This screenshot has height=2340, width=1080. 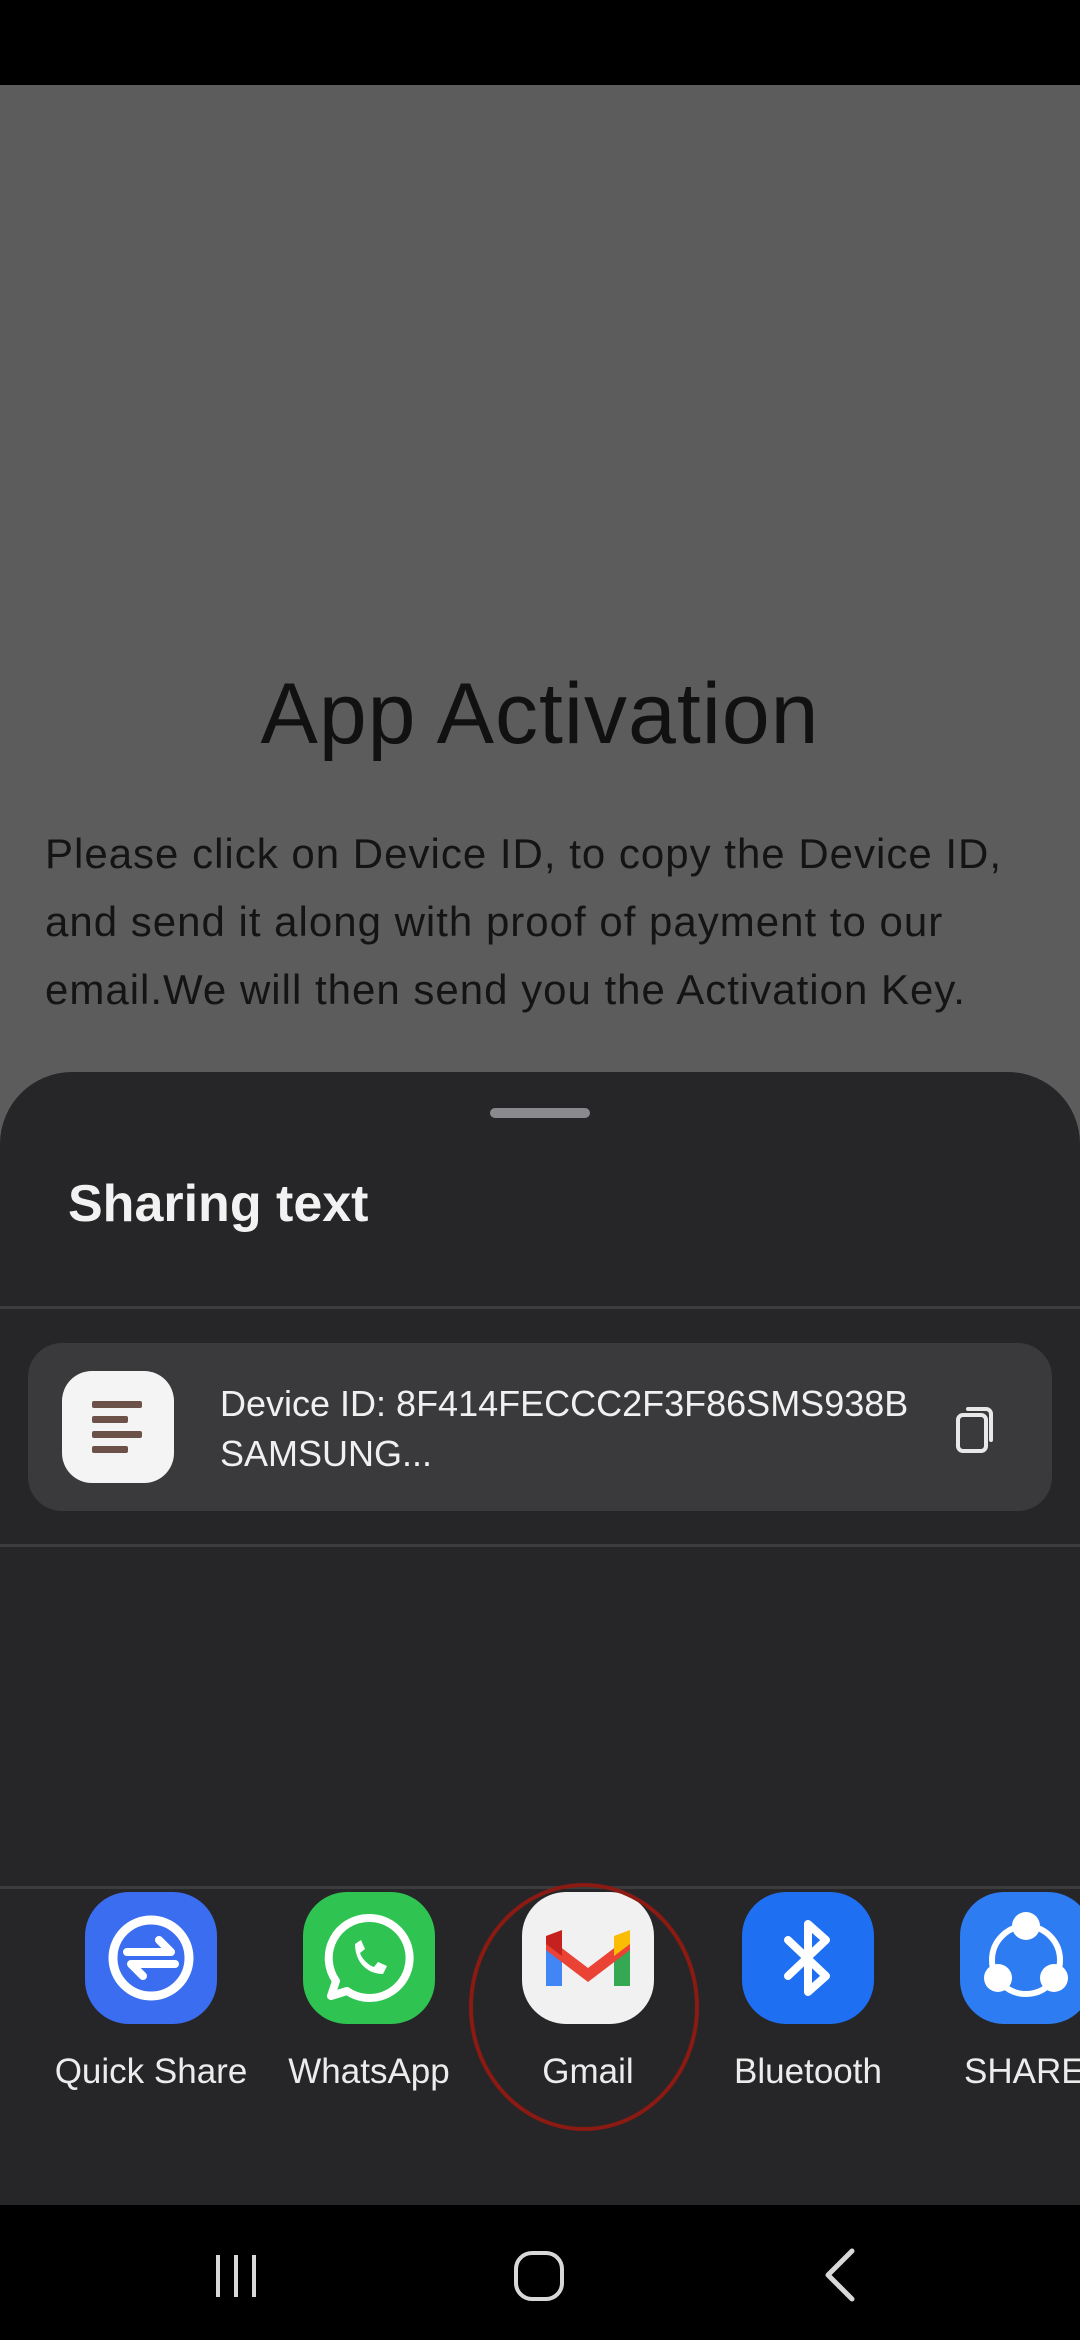 What do you see at coordinates (236, 2275) in the screenshot?
I see `recents-icon` at bounding box center [236, 2275].